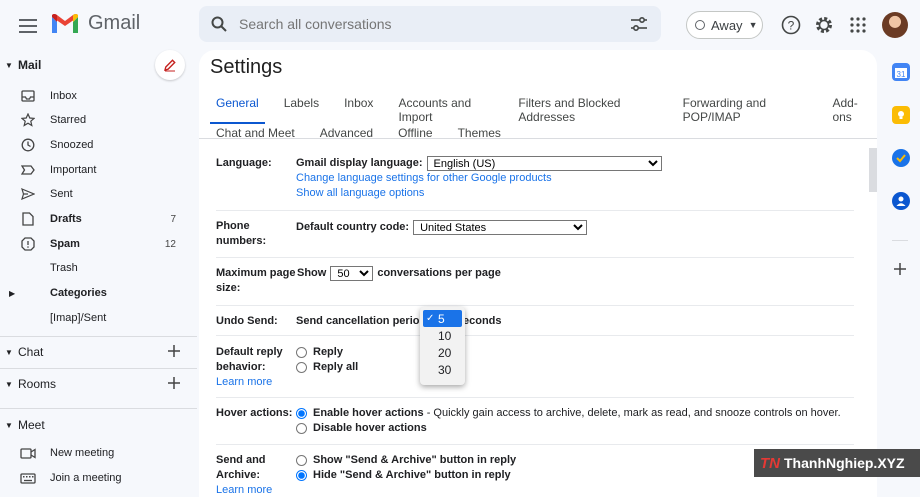 This screenshot has height=497, width=920. Describe the element at coordinates (78, 318) in the screenshot. I see `sidebar-item-label: [Imap]/Sent` at that location.